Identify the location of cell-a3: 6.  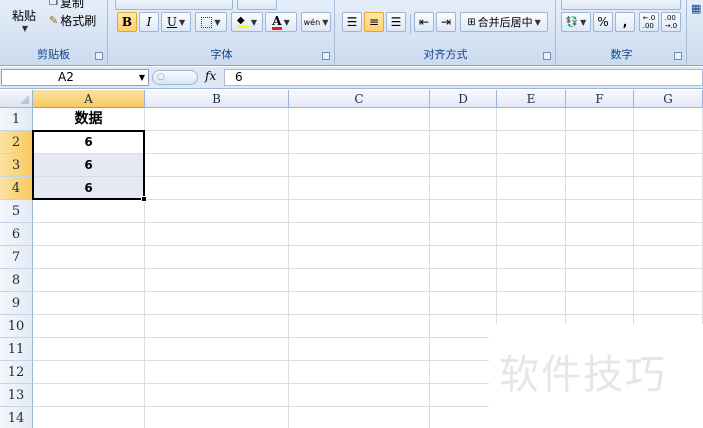
(89, 165).